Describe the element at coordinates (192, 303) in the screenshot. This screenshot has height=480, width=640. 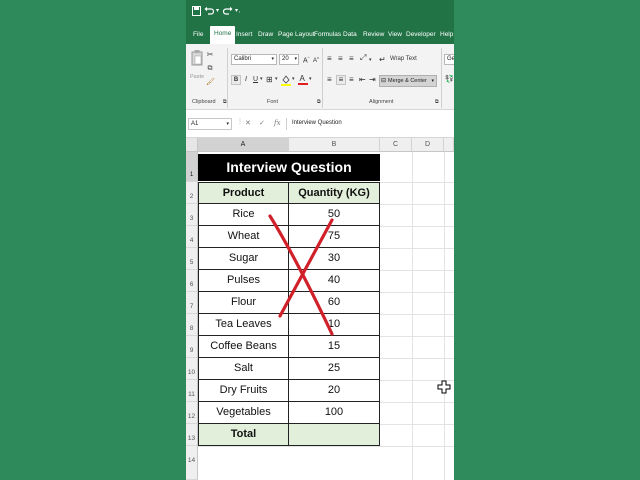
I see `row-header: 7` at that location.